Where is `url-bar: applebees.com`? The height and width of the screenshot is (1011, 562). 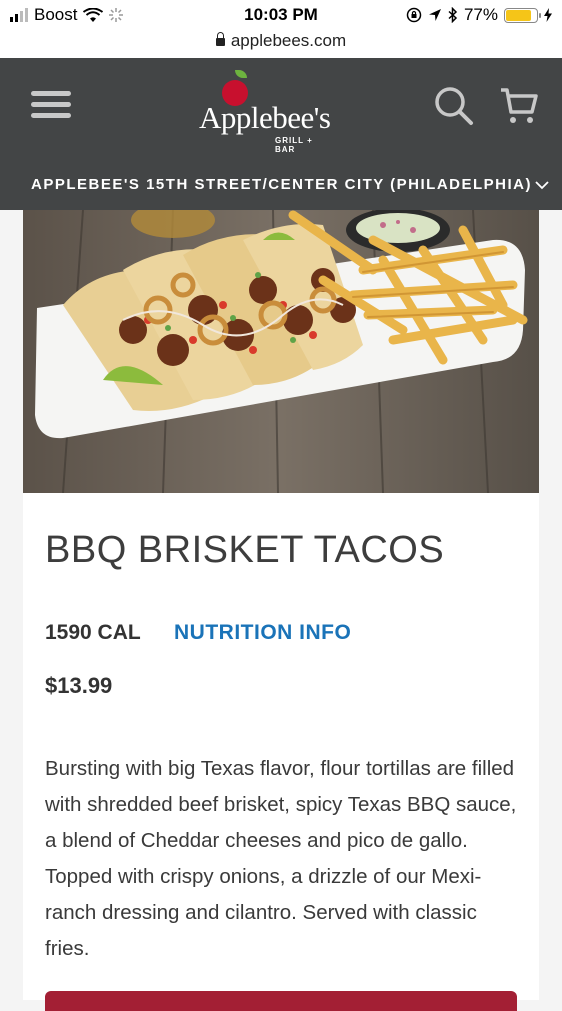 url-bar: applebees.com is located at coordinates (281, 44).